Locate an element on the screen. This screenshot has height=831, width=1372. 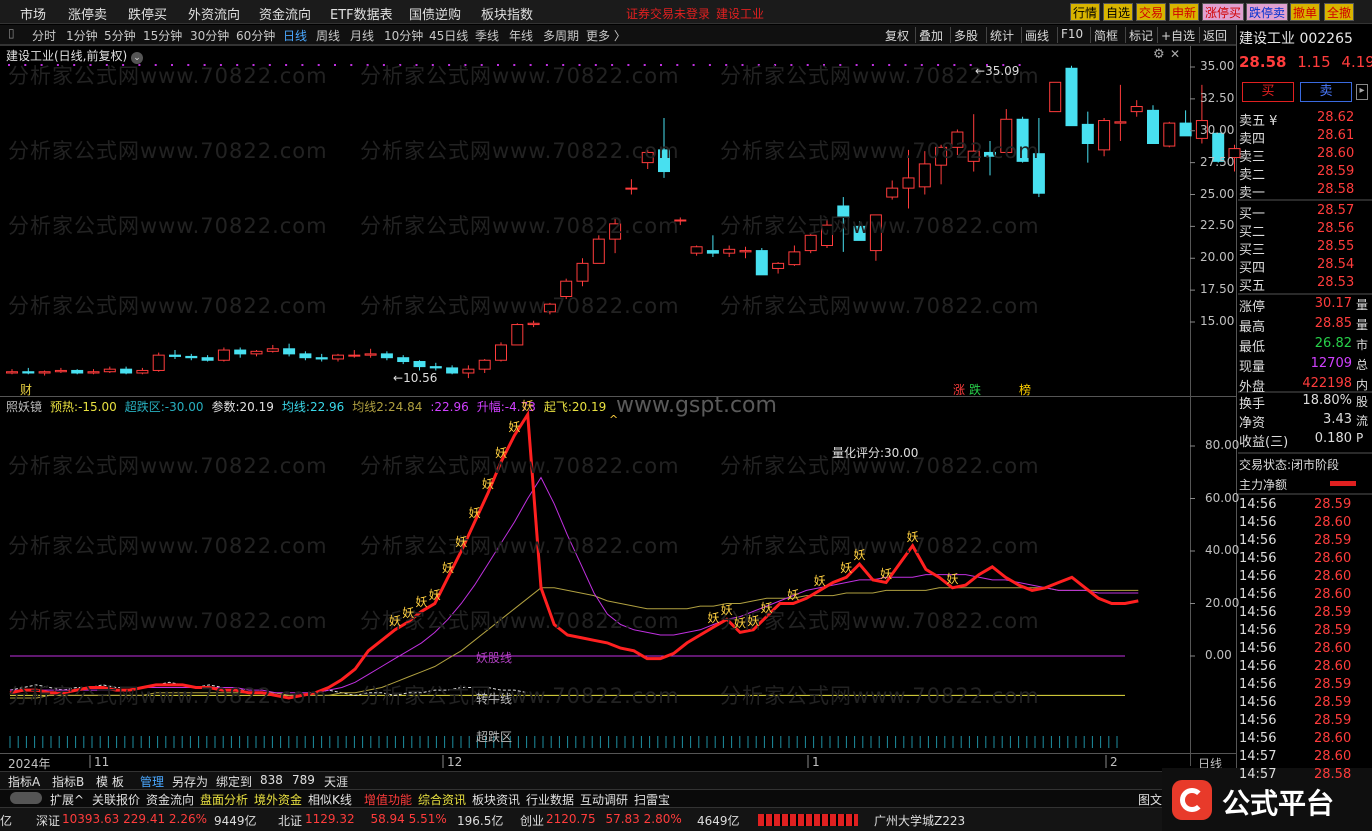
indicator-tab: 模 板 is located at coordinates (110, 781).